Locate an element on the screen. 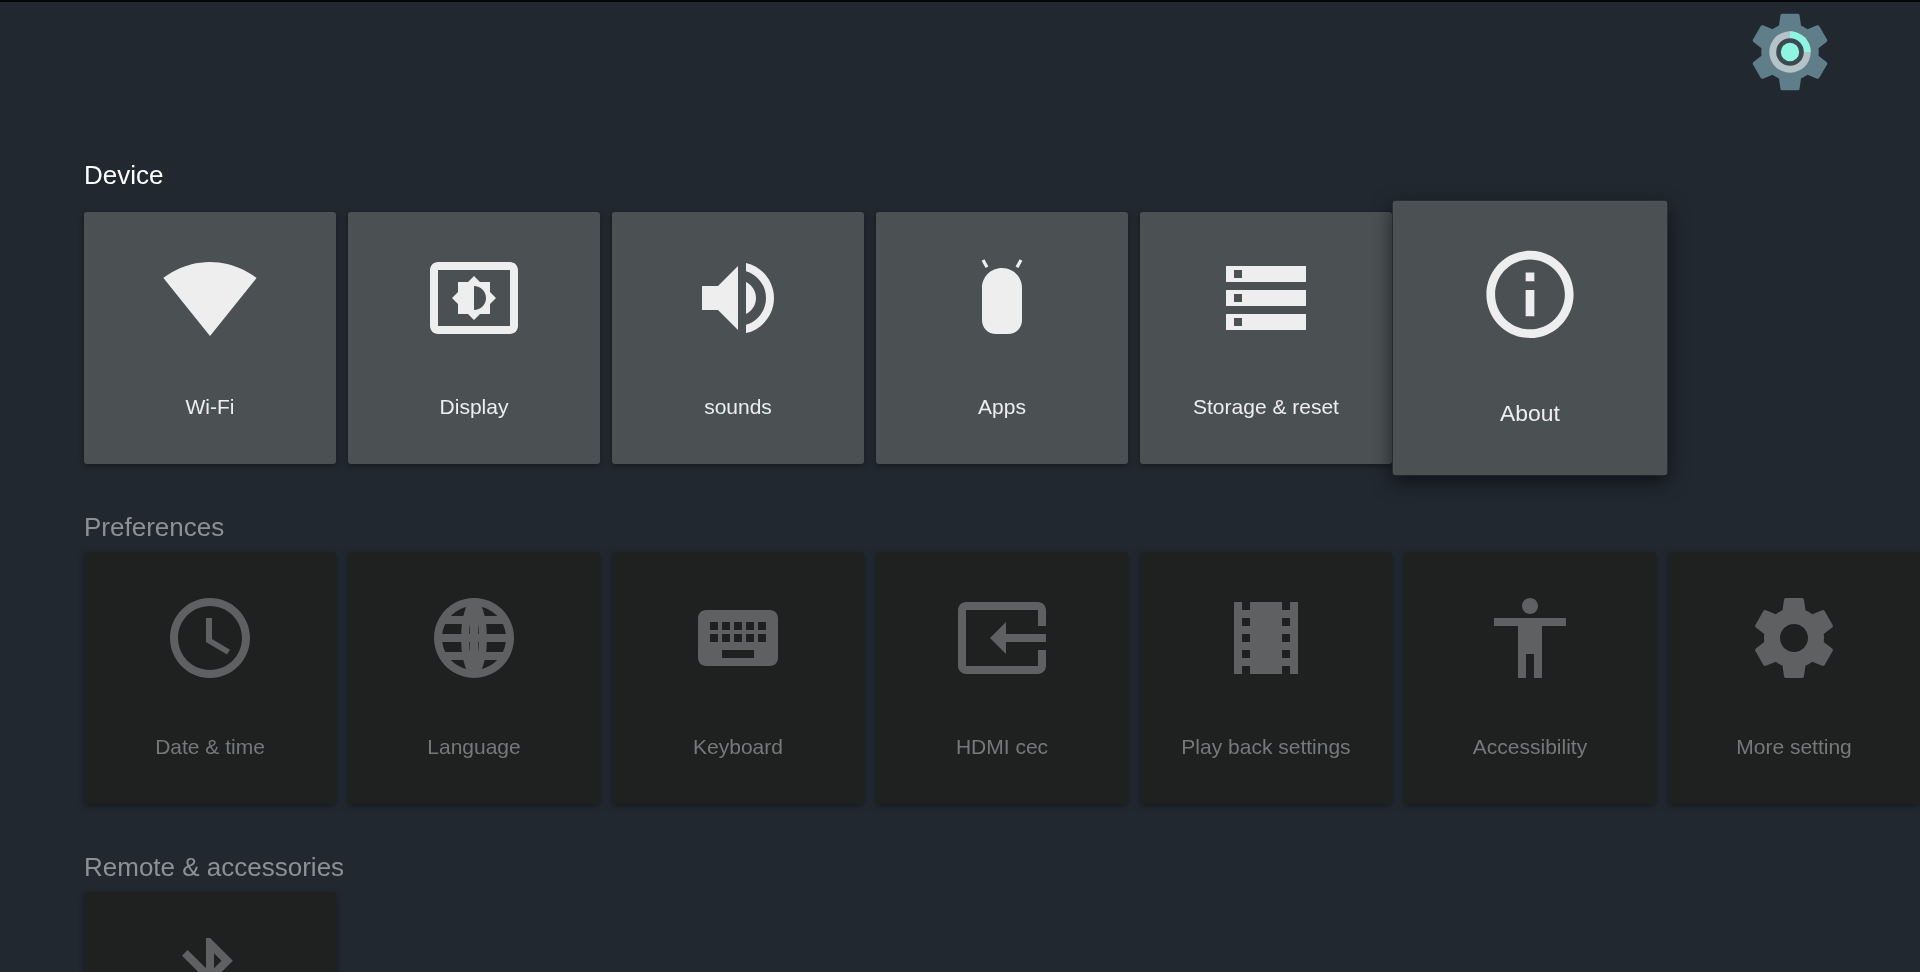 Image resolution: width=1920 pixels, height=972 pixels. settings-tile: sounds is located at coordinates (738, 338).